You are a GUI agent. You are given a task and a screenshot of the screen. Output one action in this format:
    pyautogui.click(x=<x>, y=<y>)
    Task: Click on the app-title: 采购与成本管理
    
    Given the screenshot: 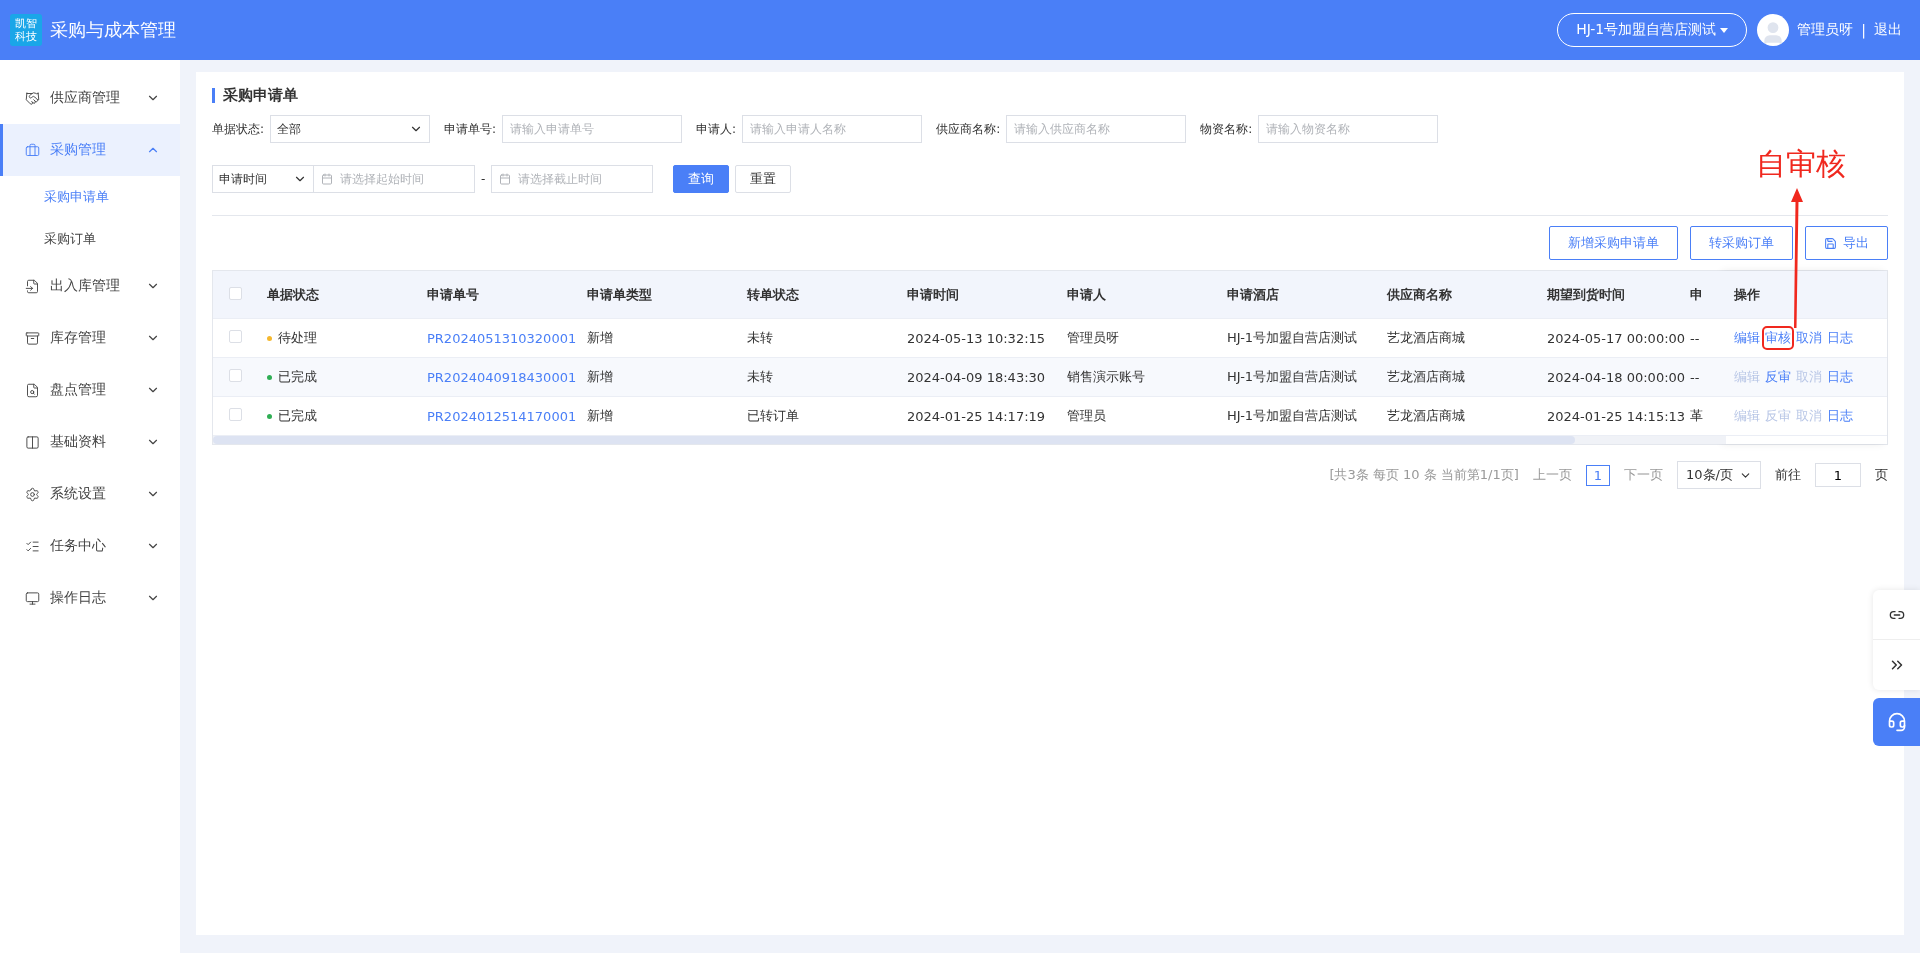 What is the action you would take?
    pyautogui.click(x=113, y=30)
    